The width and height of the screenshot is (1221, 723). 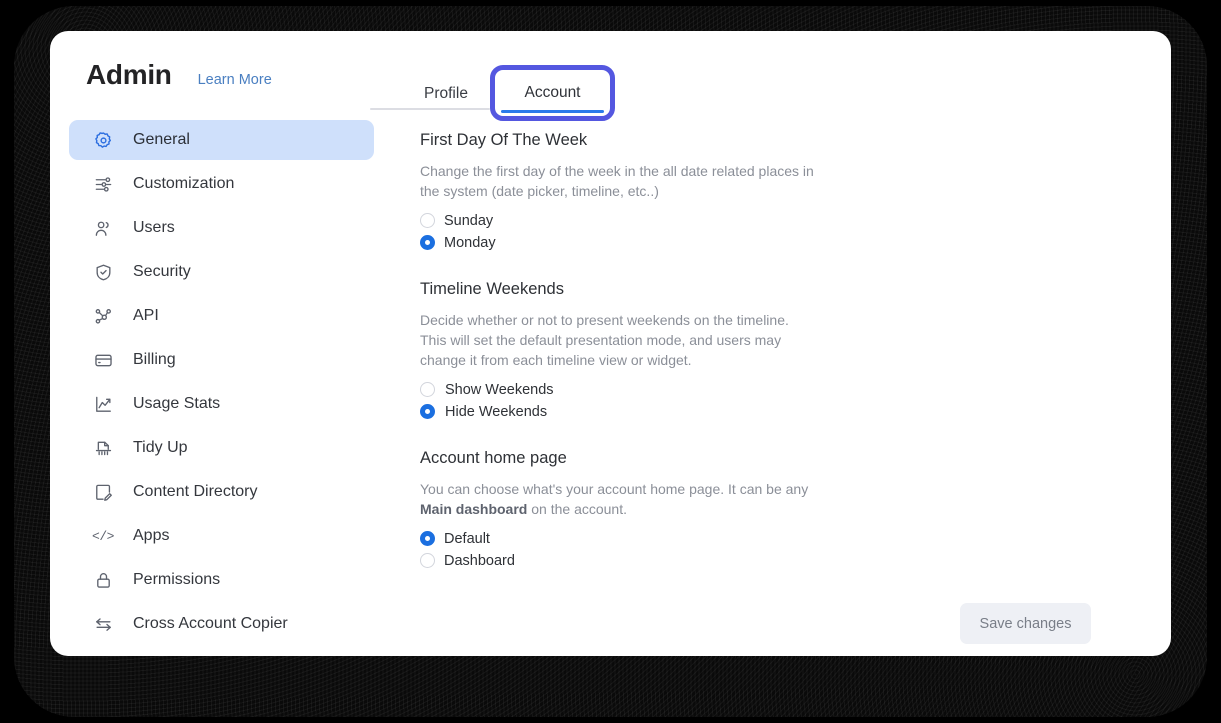 What do you see at coordinates (469, 220) in the screenshot?
I see `radio-label: Sunday` at bounding box center [469, 220].